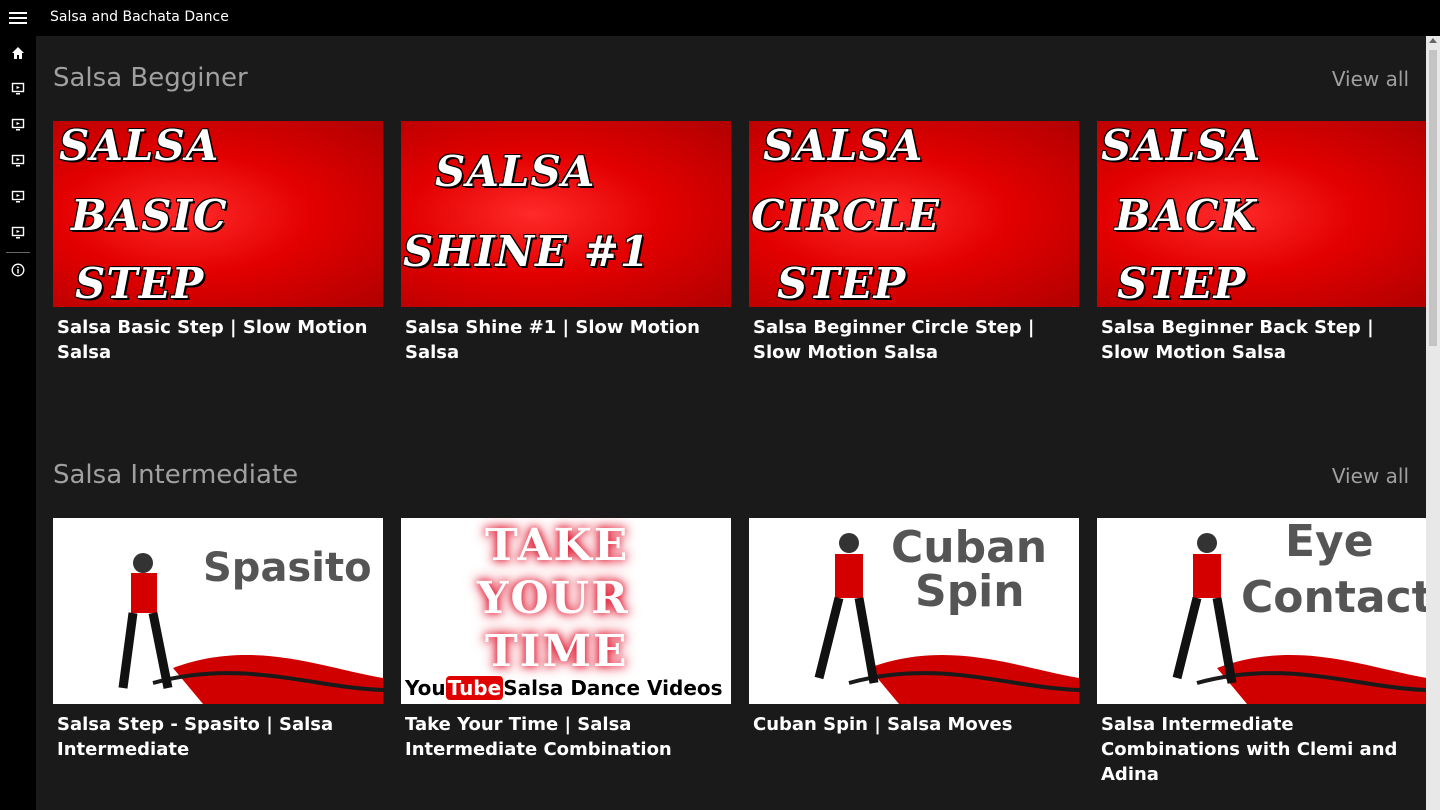 Image resolution: width=1440 pixels, height=810 pixels. What do you see at coordinates (18, 252) in the screenshot?
I see `sidebar-divider` at bounding box center [18, 252].